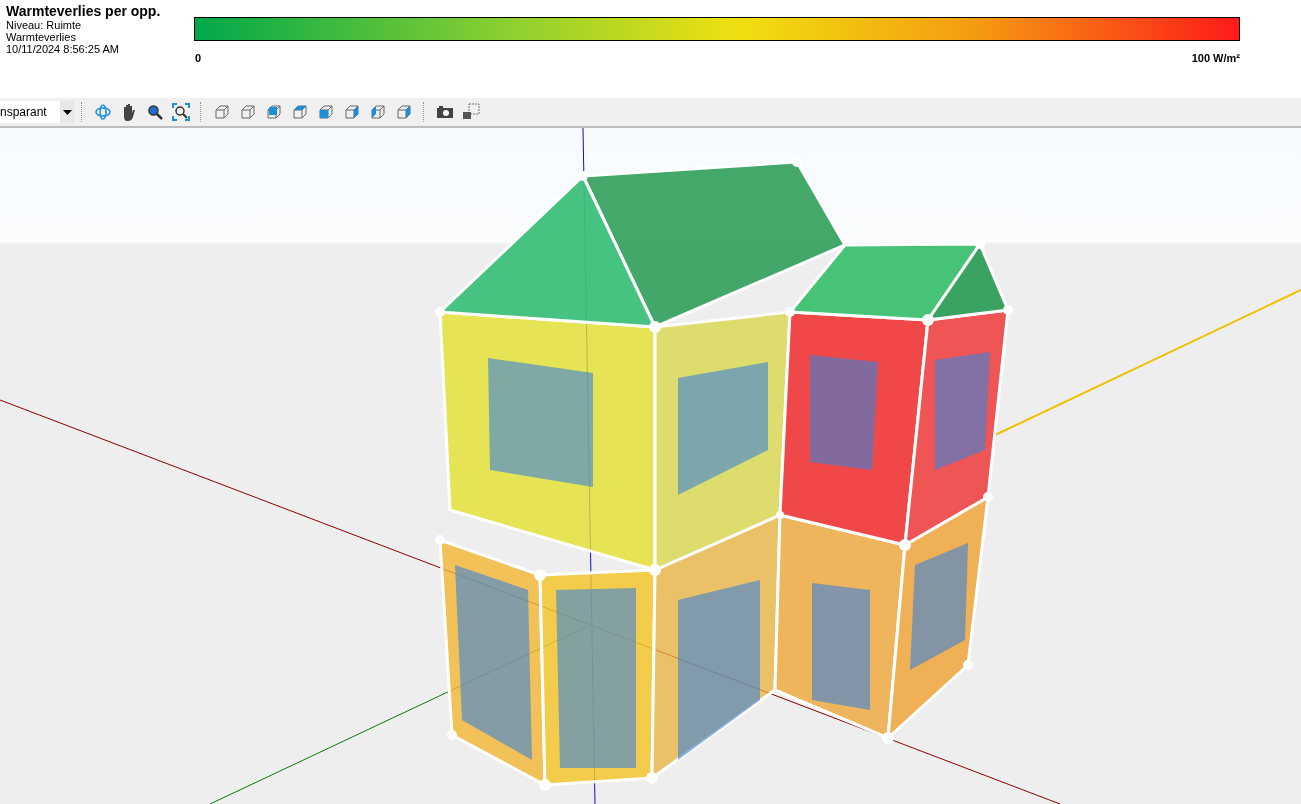  Describe the element at coordinates (84, 11) in the screenshot. I see `legend-title: Warmteverlies per opp.` at that location.